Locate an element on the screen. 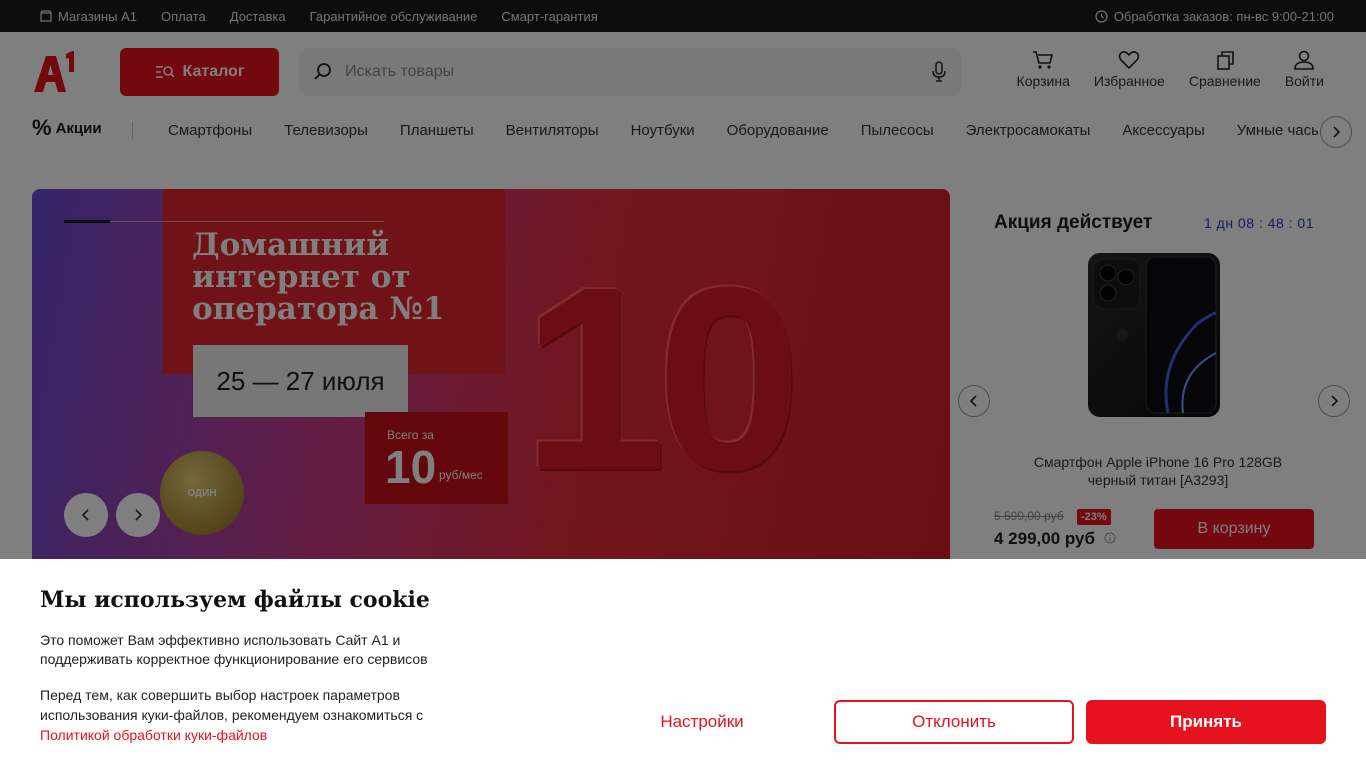 This screenshot has width=1366, height=768. cookie-settings-button: Настройки is located at coordinates (702, 722).